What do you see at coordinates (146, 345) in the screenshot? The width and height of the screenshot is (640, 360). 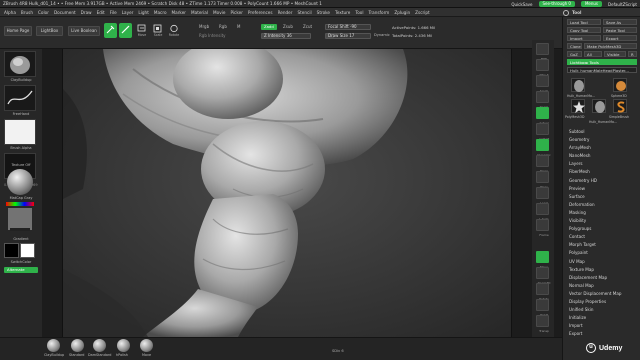 I see `move-brush-icon` at bounding box center [146, 345].